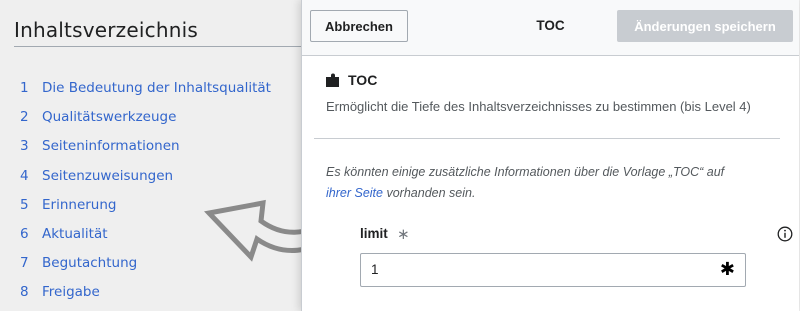 The height and width of the screenshot is (311, 800). Describe the element at coordinates (24, 204) in the screenshot. I see `toc-item-number: 5` at that location.